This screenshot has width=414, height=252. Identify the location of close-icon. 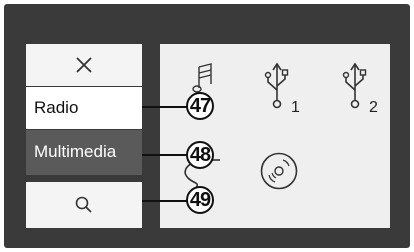
(84, 65).